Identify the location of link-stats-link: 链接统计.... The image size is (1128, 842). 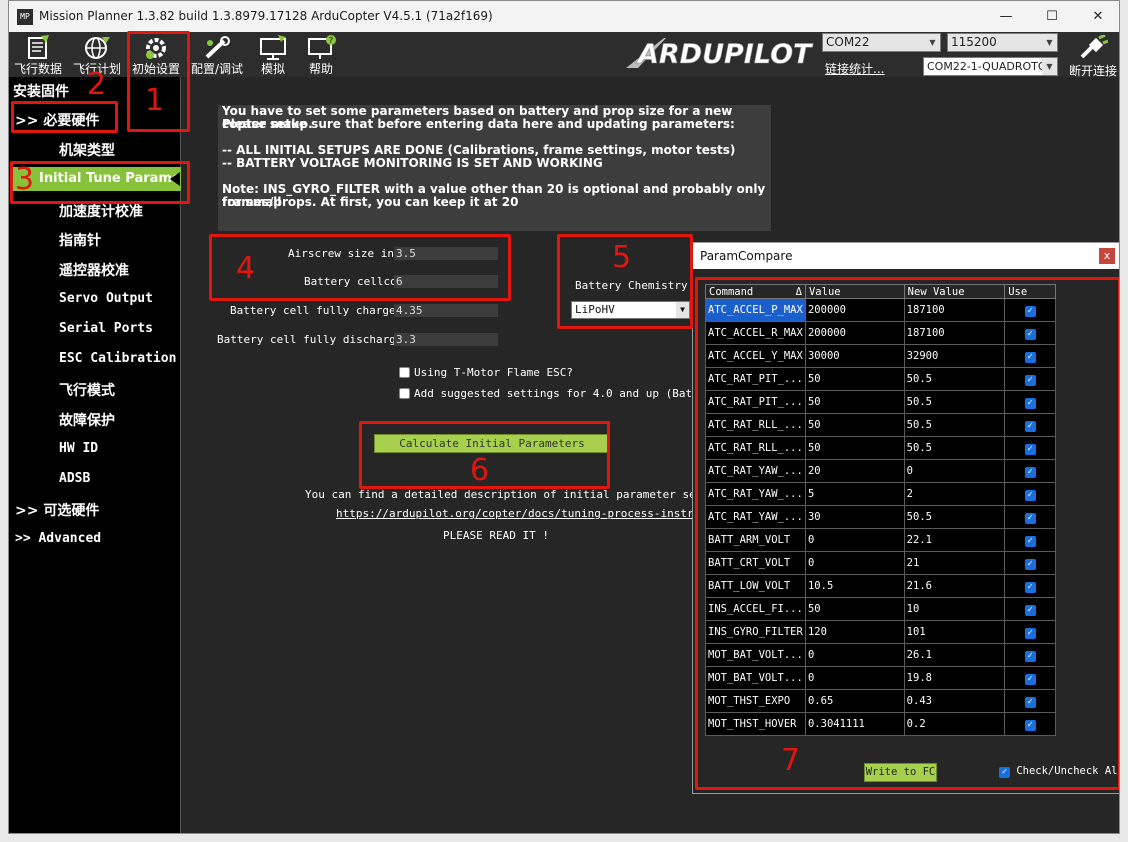
(854, 68).